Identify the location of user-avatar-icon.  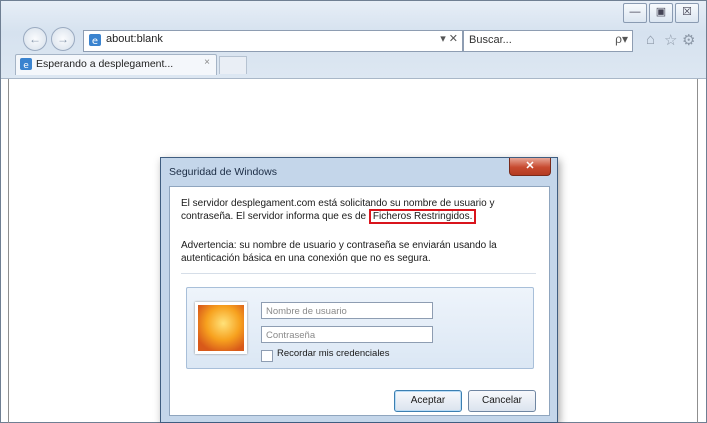
(221, 328).